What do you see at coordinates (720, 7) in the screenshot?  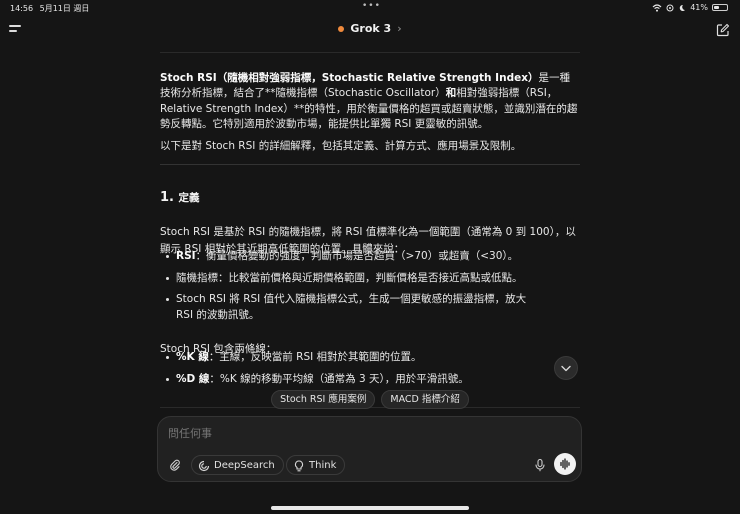 I see `battery-icon` at bounding box center [720, 7].